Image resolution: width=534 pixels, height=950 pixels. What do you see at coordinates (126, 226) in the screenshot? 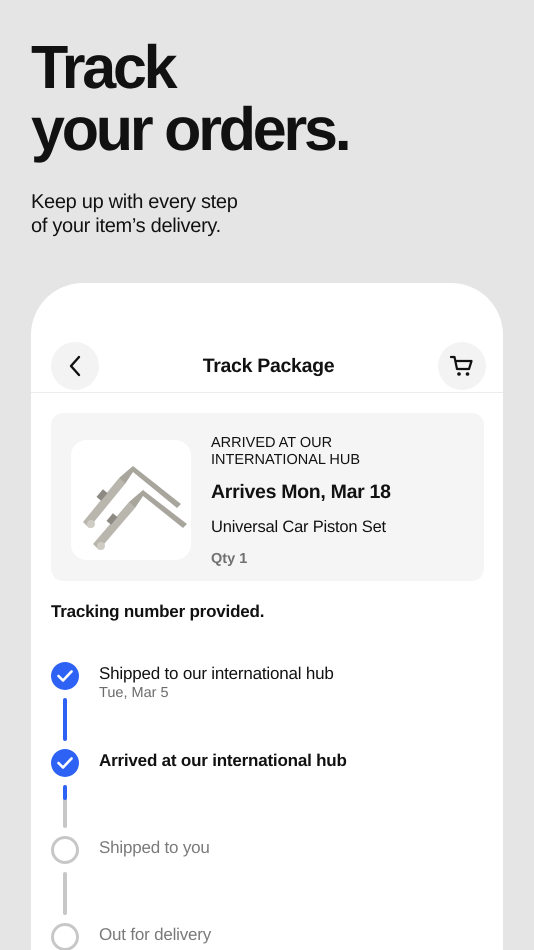
I see `subtitle: of your item’s delivery.` at bounding box center [126, 226].